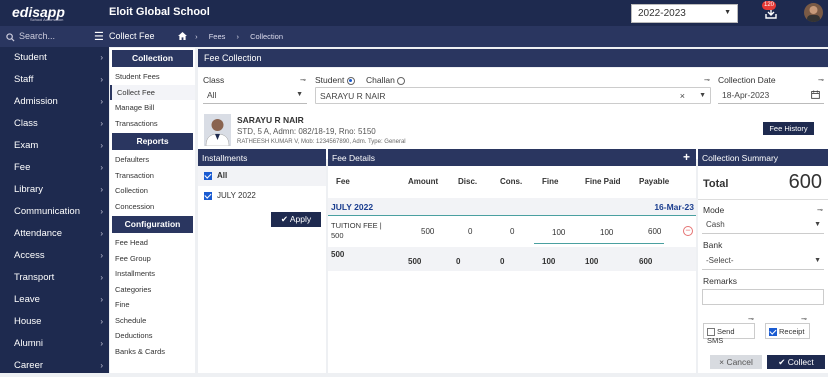 Image resolution: width=828 pixels, height=377 pixels. What do you see at coordinates (736, 362) in the screenshot?
I see `cancel-button: × Cancel` at bounding box center [736, 362].